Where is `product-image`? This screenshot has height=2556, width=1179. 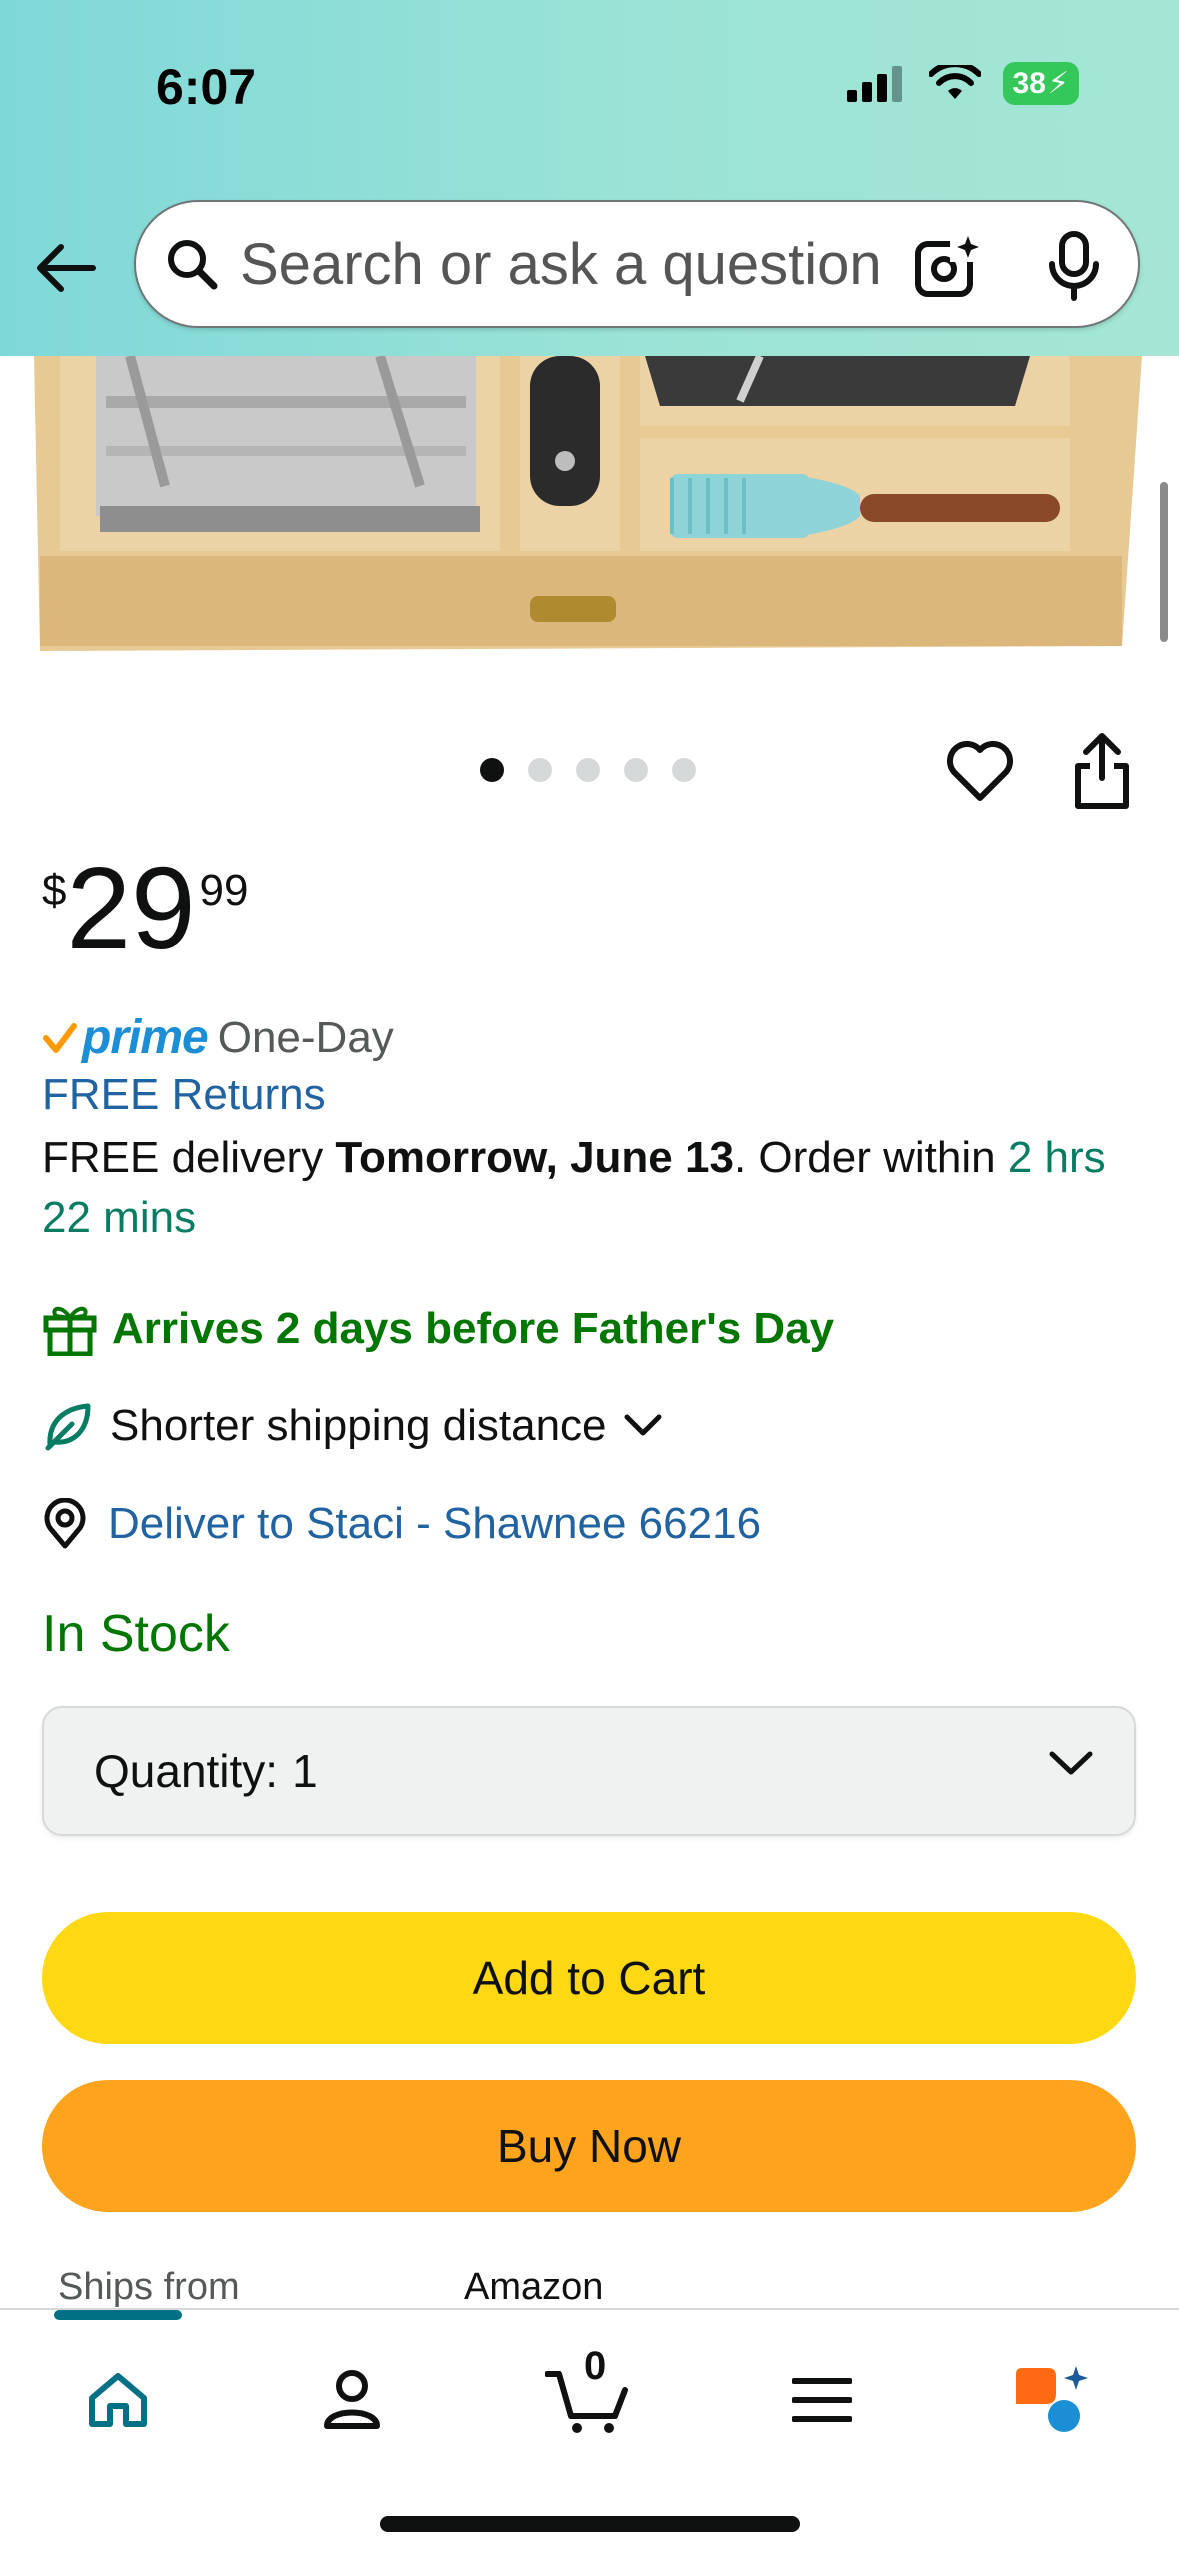
product-image is located at coordinates (589, 506).